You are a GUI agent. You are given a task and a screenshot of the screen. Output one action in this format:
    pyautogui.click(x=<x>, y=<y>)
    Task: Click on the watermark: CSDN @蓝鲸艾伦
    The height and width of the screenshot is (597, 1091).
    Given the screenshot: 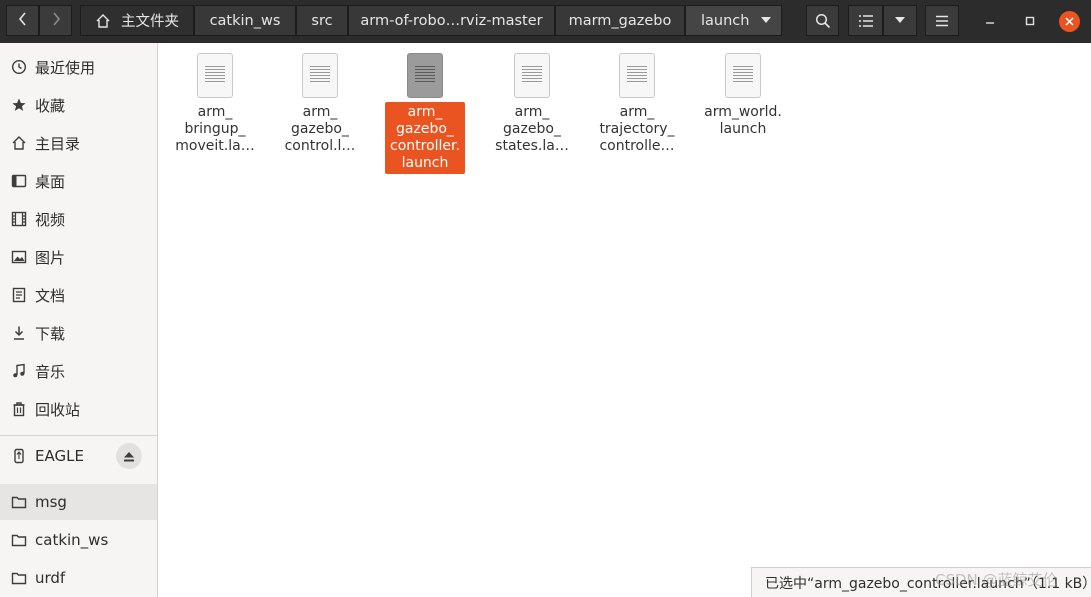 What is the action you would take?
    pyautogui.click(x=996, y=580)
    